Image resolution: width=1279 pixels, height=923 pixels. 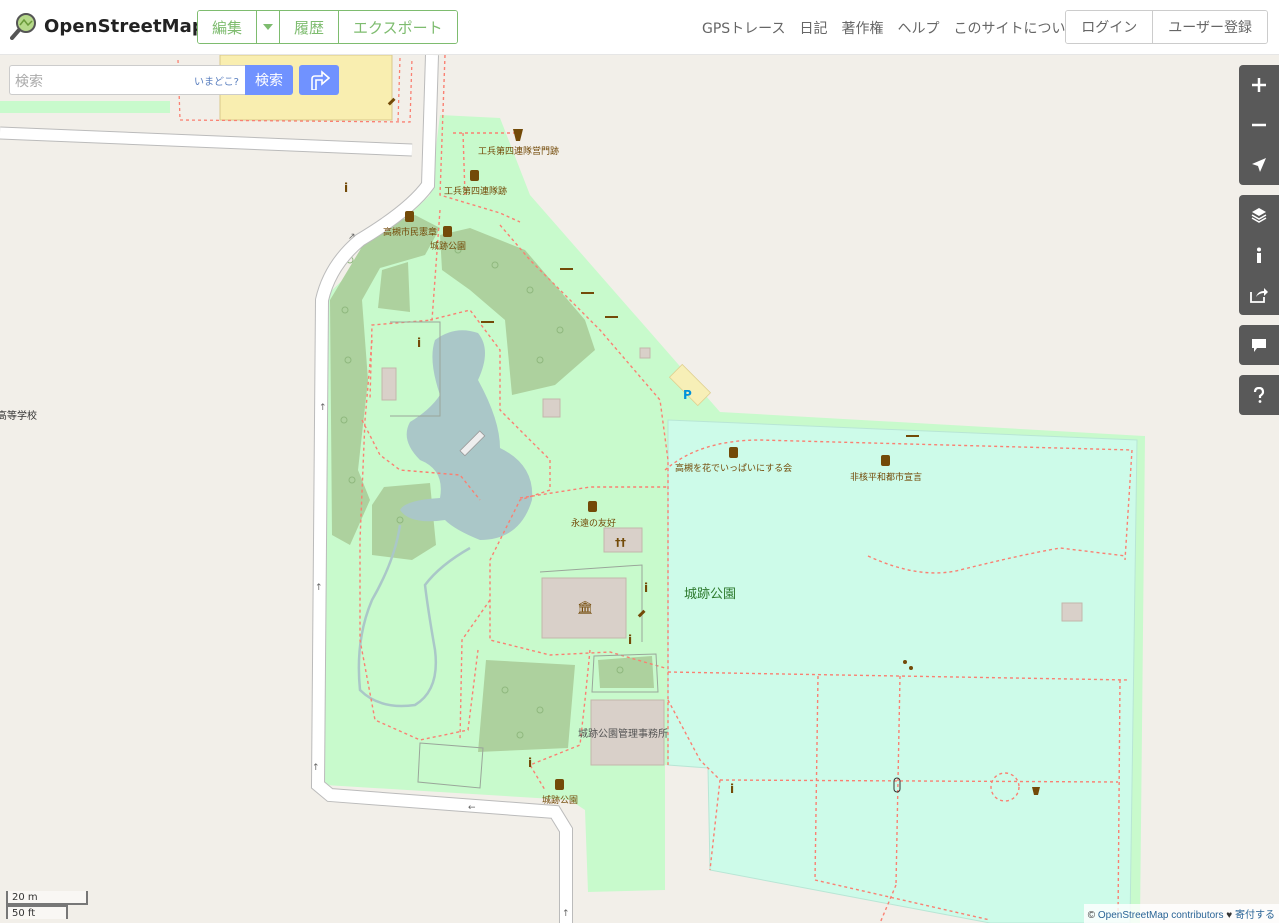 I want to click on query-control, so click(x=1259, y=395).